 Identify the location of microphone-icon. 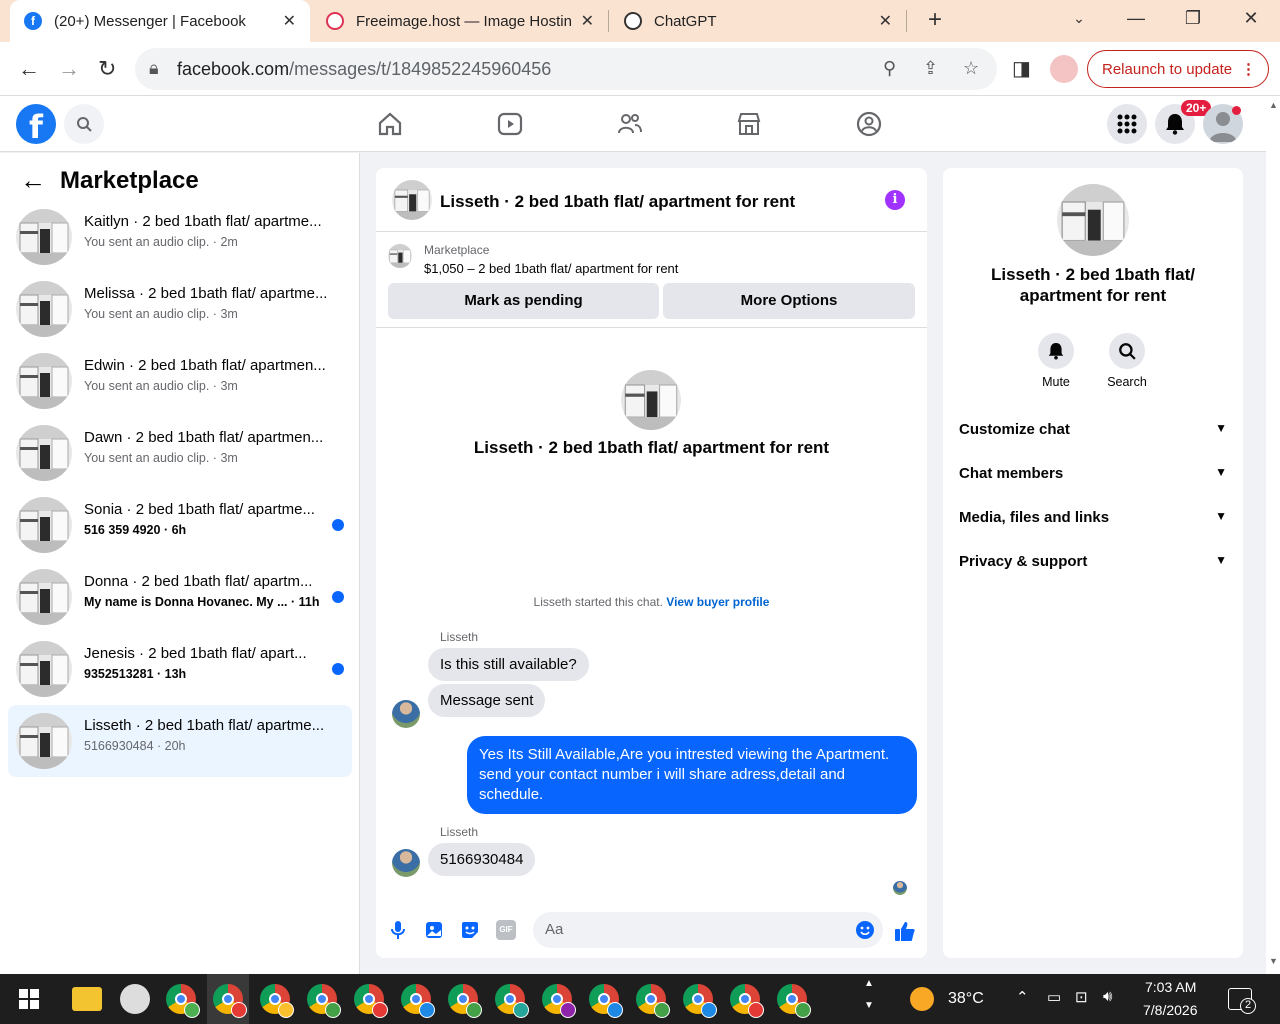
(398, 930).